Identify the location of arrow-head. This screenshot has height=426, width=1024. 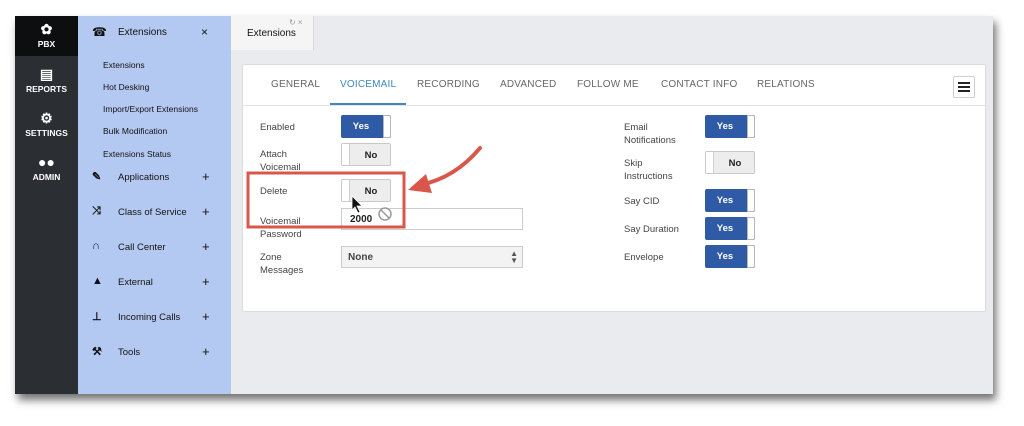
(420, 183).